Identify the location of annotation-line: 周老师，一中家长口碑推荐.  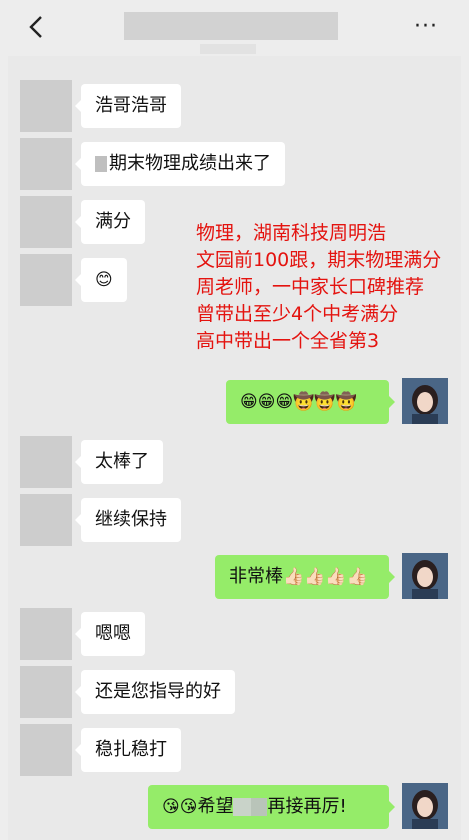
(310, 287).